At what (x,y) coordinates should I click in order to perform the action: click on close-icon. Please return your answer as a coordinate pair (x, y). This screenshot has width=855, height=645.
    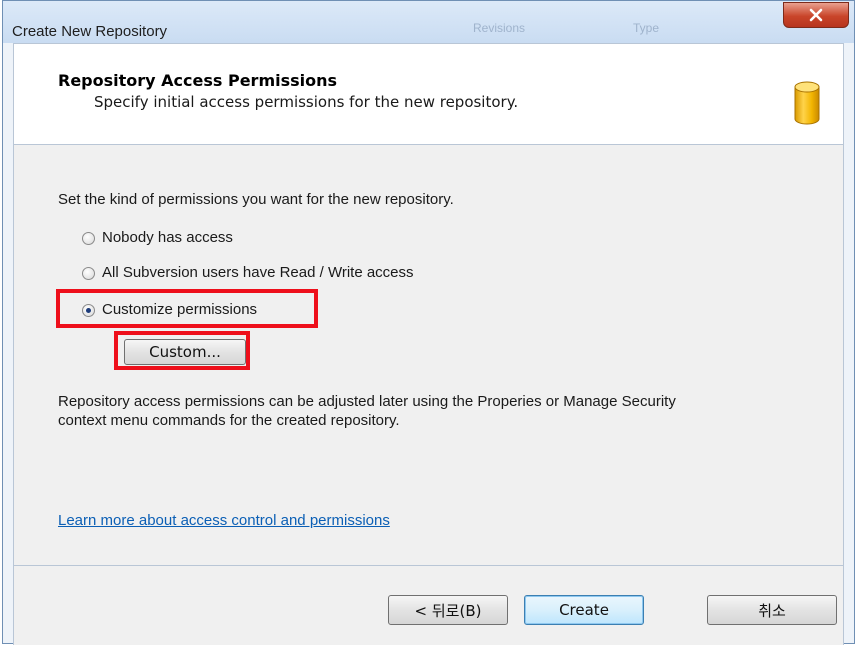
    Looking at the image, I should click on (816, 15).